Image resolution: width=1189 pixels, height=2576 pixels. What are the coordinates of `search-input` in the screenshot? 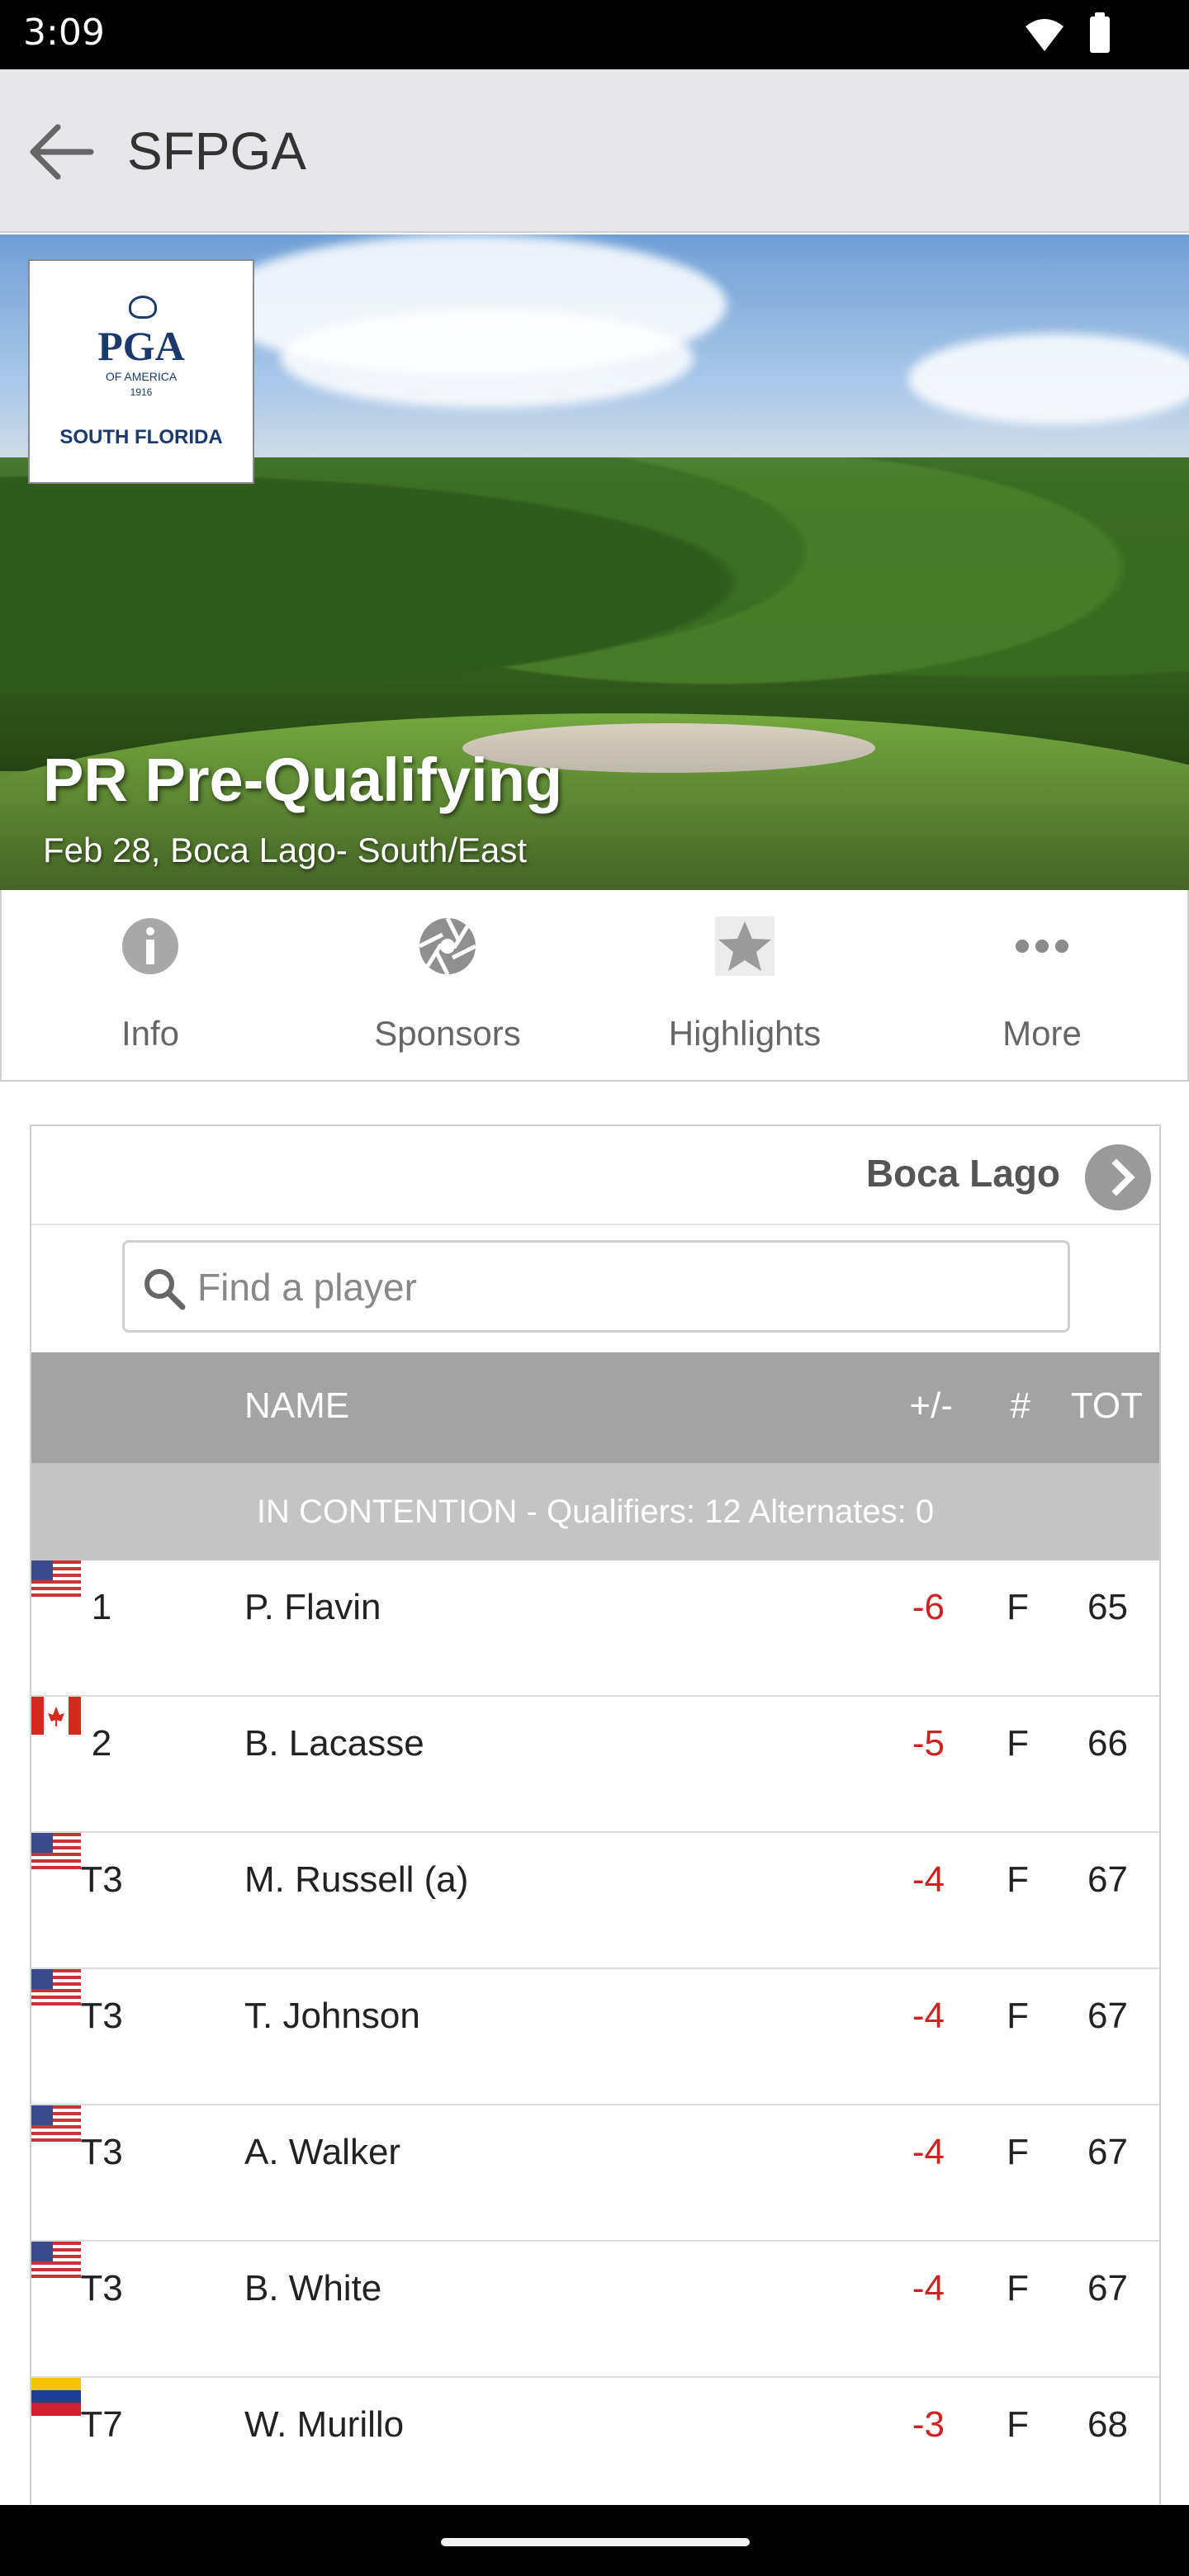 It's located at (626, 1287).